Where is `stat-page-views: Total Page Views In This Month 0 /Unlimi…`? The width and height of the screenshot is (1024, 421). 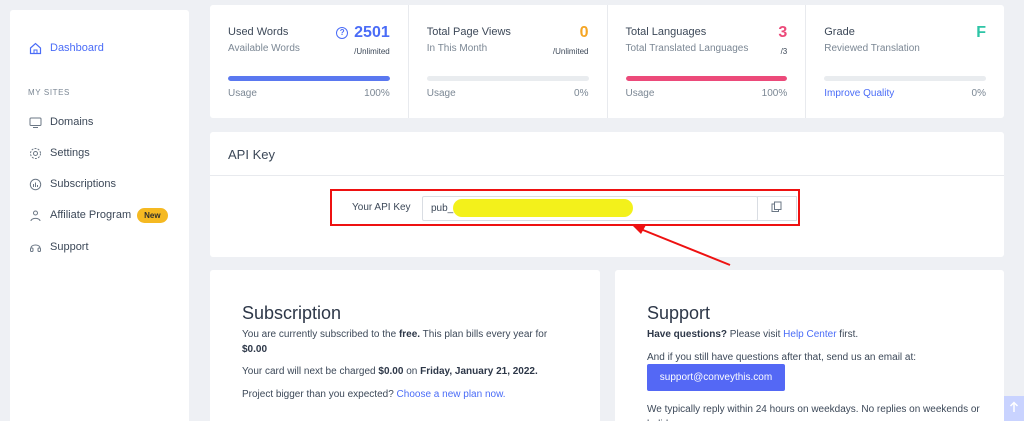 stat-page-views: Total Page Views In This Month 0 /Unlimi… is located at coordinates (508, 61).